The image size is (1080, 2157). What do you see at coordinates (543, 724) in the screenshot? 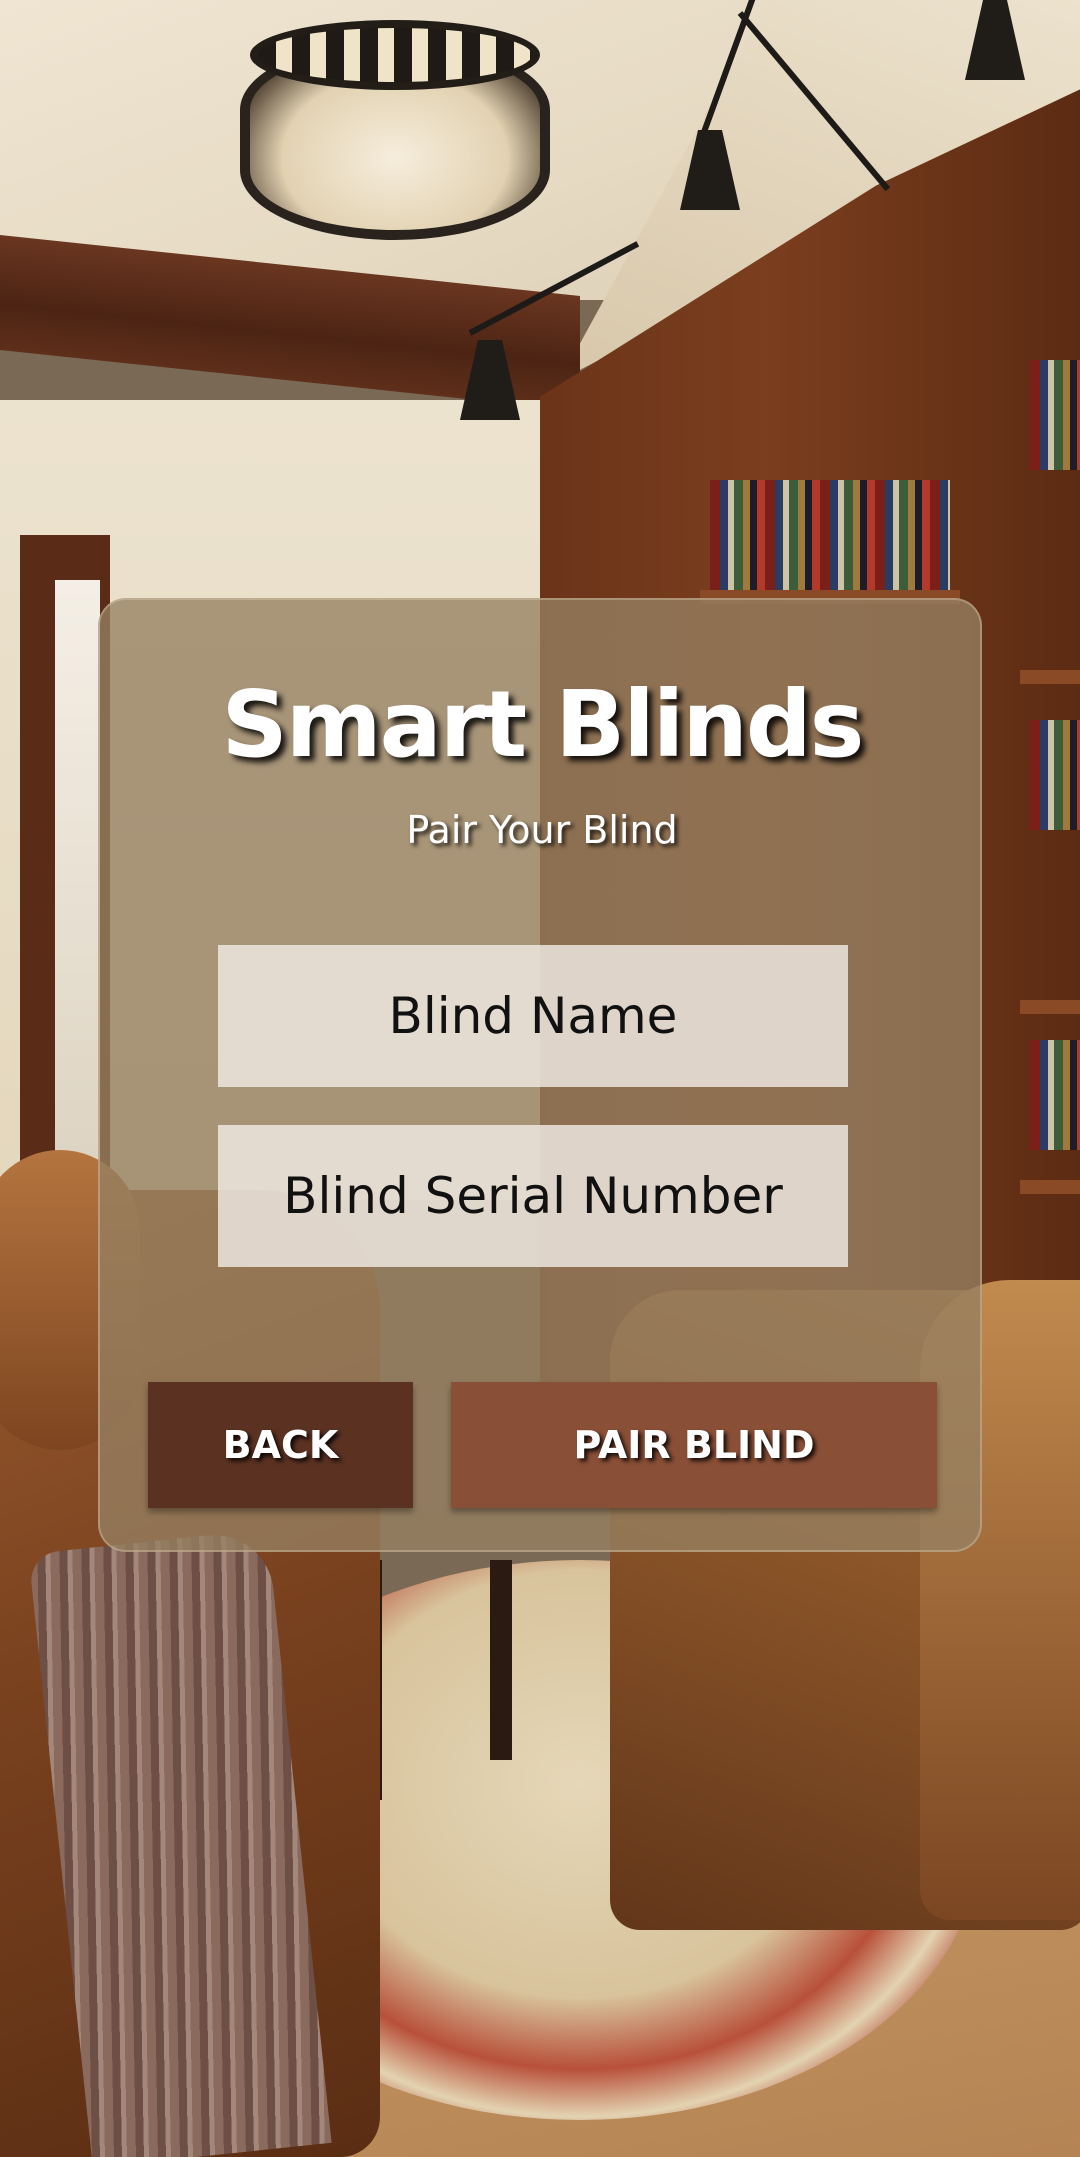
I see `app-title: Smart Blinds` at bounding box center [543, 724].